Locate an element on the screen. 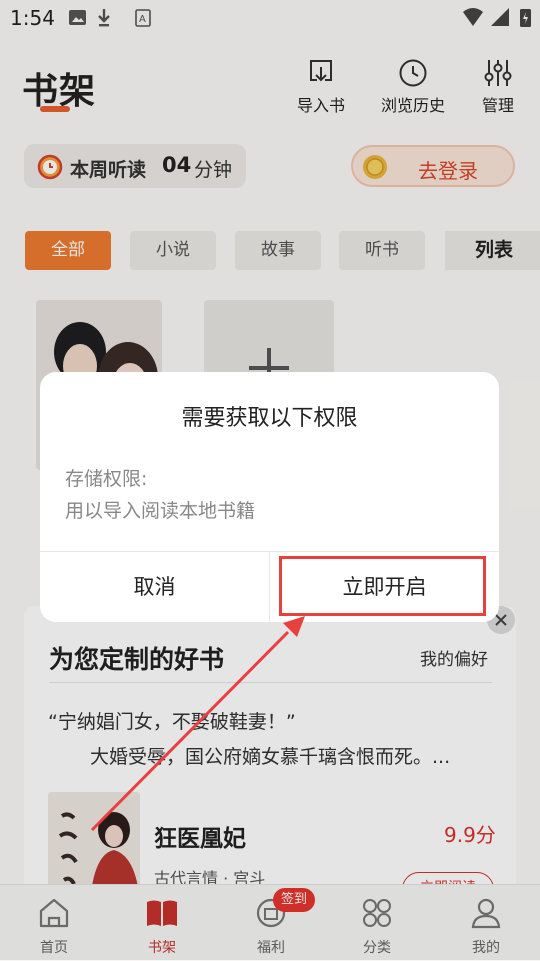 The width and height of the screenshot is (540, 961). permission-purpose: 用以导入阅读本地书籍 is located at coordinates (160, 511).